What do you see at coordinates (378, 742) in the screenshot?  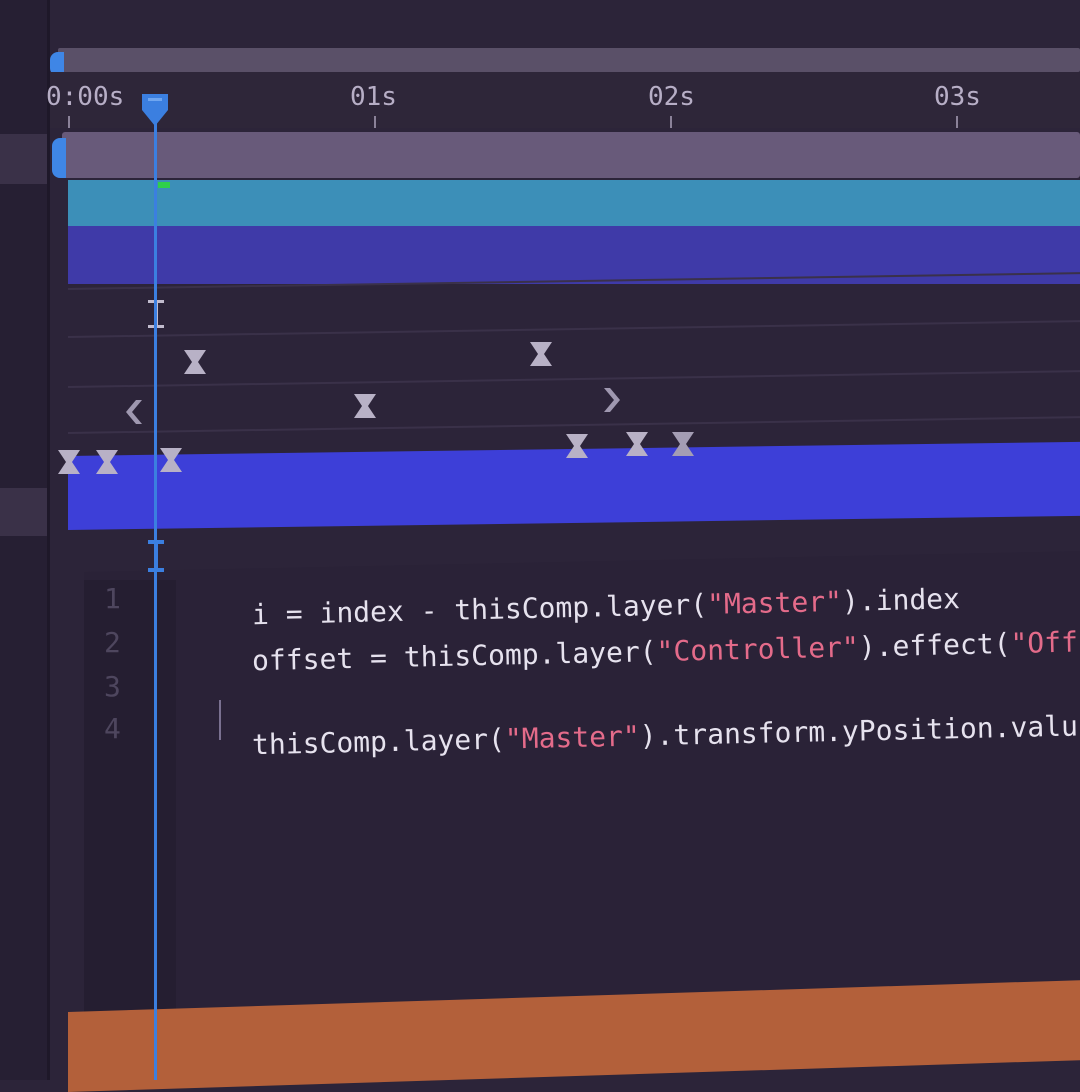 I see `code-text: thisComp.layer(` at bounding box center [378, 742].